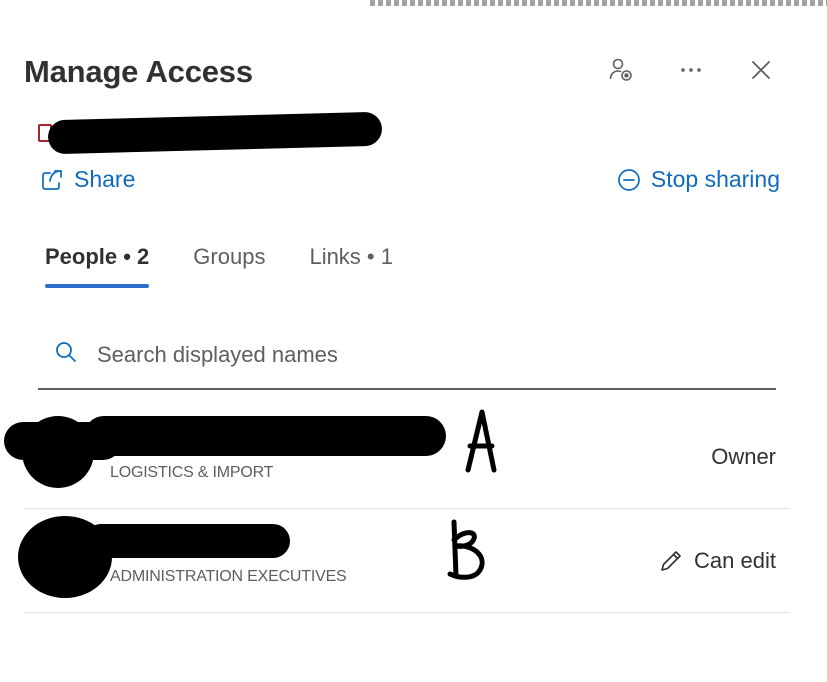  Describe the element at coordinates (629, 179) in the screenshot. I see `stop-sharing-icon` at that location.